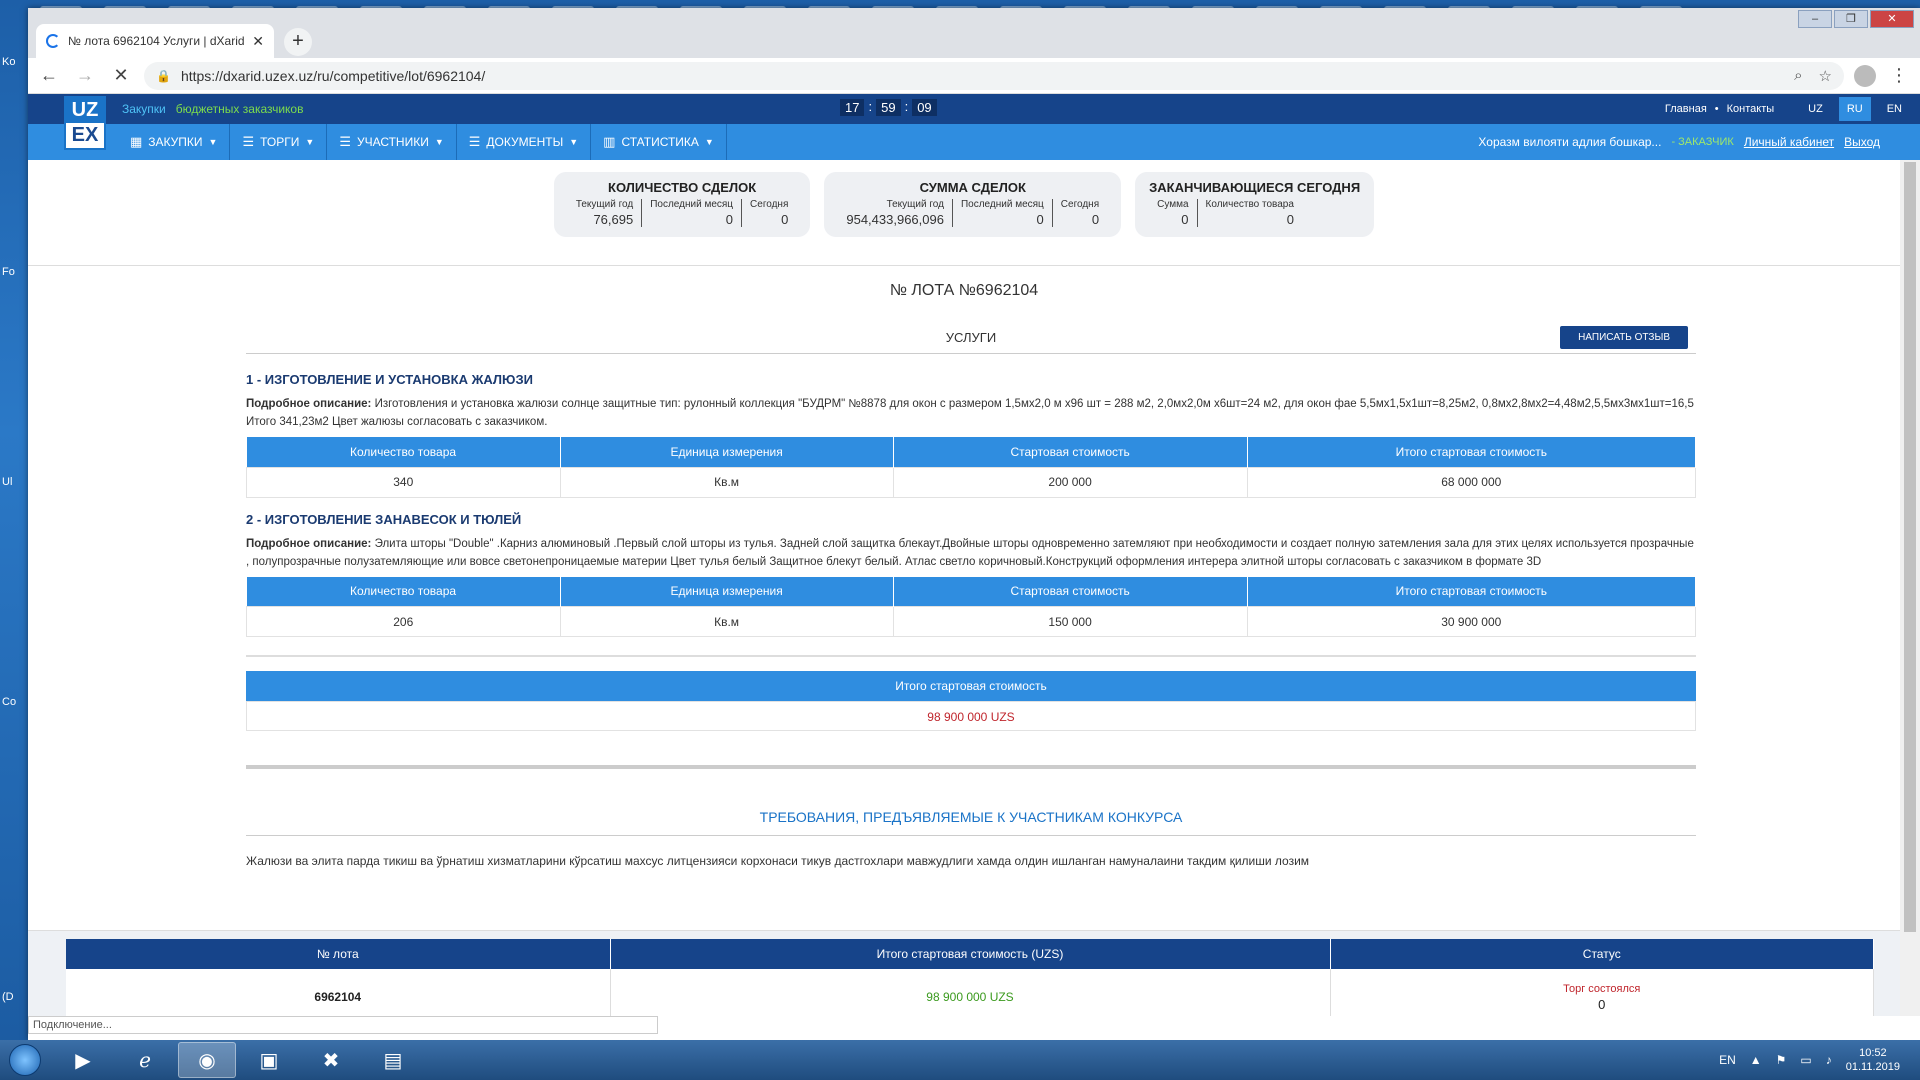 This screenshot has height=1080, width=1920. What do you see at coordinates (1781, 1060) in the screenshot?
I see `action-center-flag-icon: ⚑` at bounding box center [1781, 1060].